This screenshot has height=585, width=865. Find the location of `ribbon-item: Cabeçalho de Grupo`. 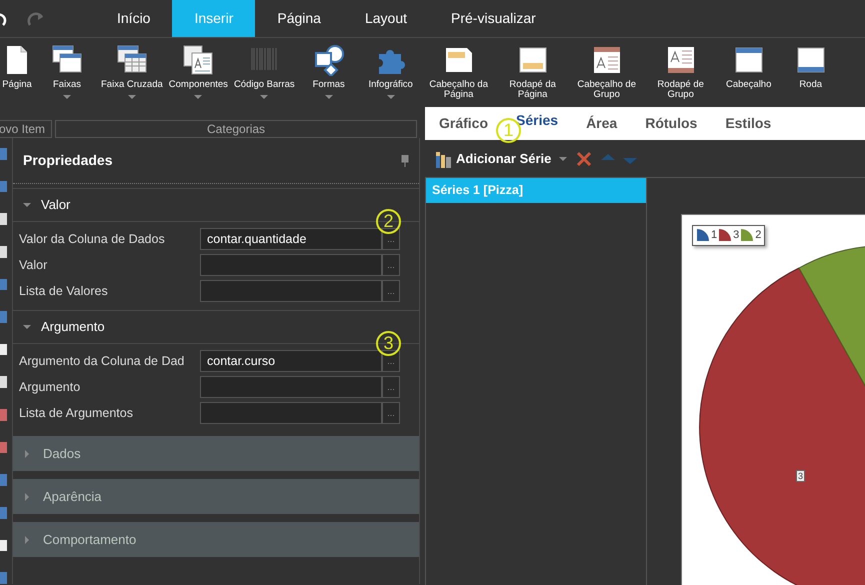

ribbon-item: Cabeçalho de Grupo is located at coordinates (607, 69).